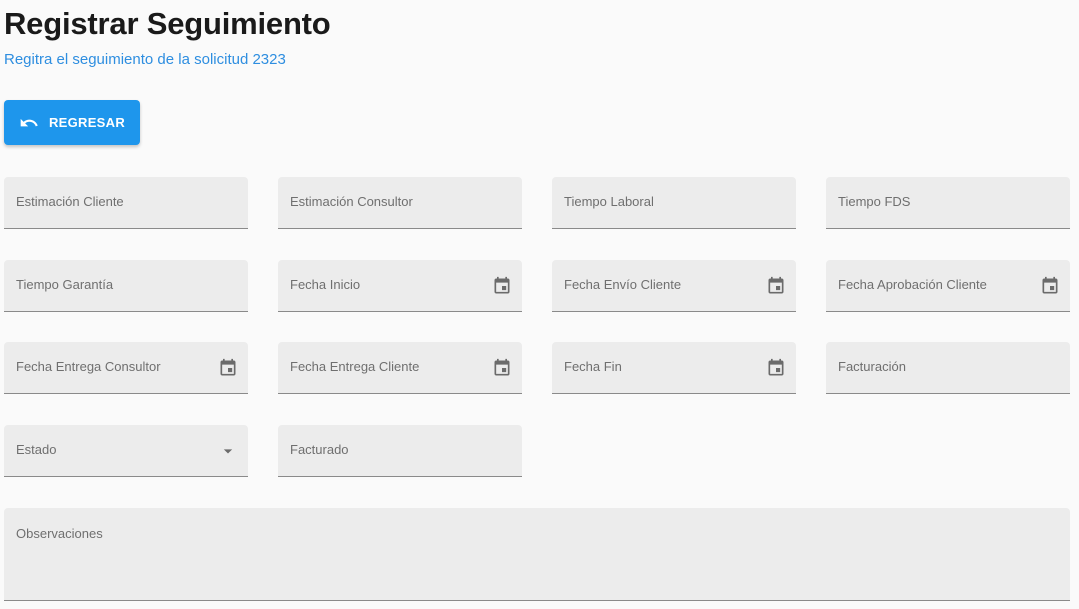 Image resolution: width=1079 pixels, height=609 pixels. I want to click on tiempo-laboral-field: Tiempo Laboral, so click(674, 203).